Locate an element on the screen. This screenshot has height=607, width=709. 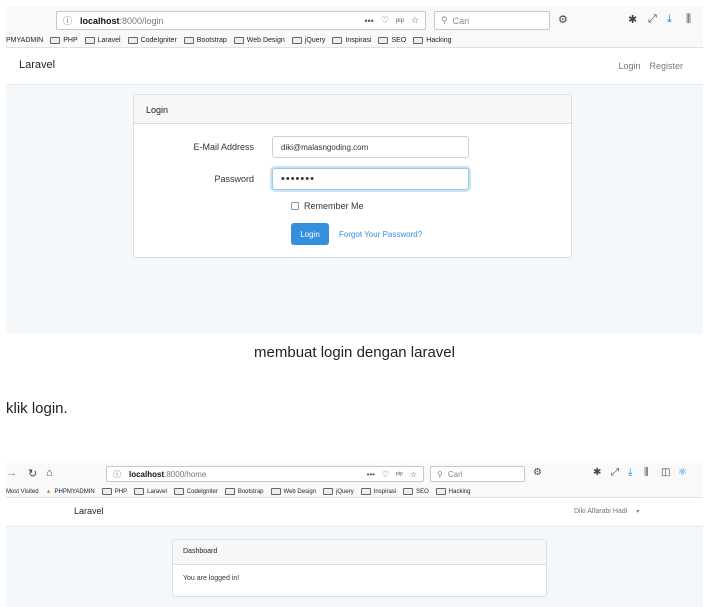
panel-heading: Dashboard is located at coordinates (359, 552).